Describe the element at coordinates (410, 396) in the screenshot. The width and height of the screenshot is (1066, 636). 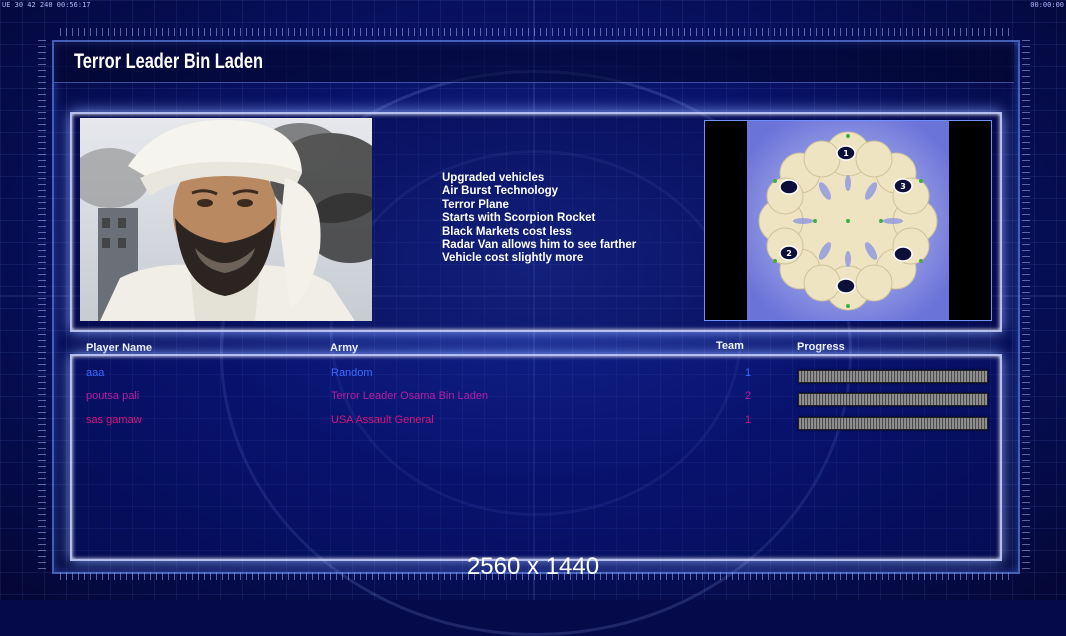
I see `player-army: Terror Leader Osama Bin Laden` at that location.